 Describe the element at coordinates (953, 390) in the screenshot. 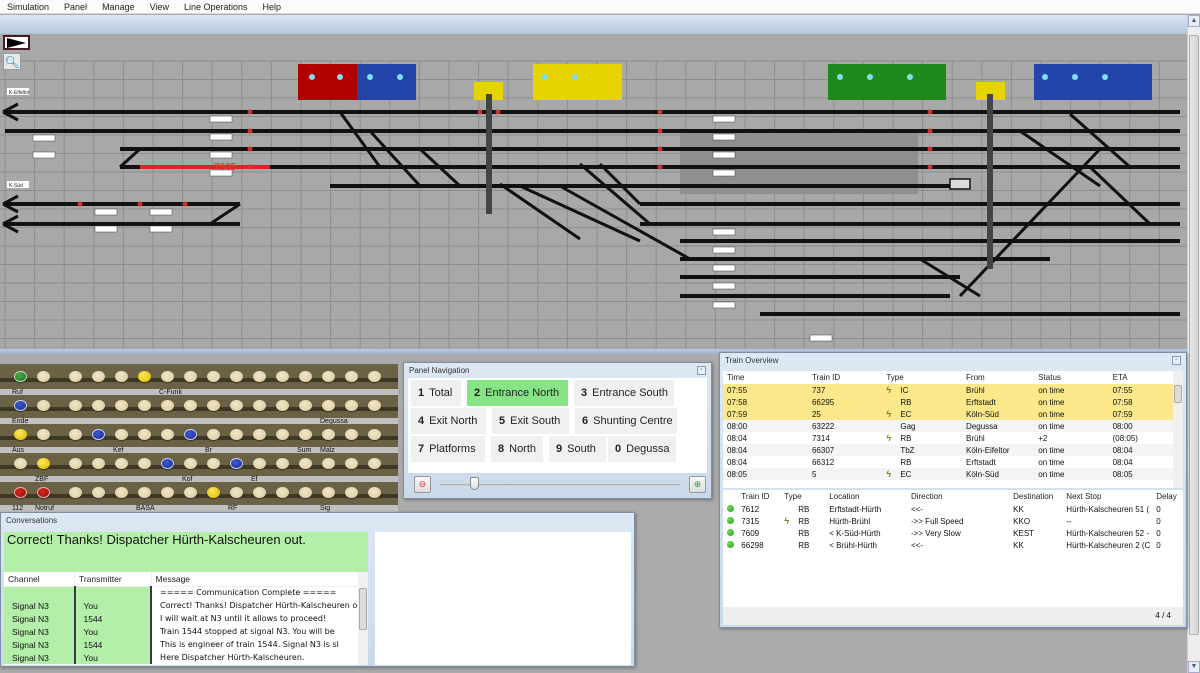

I see `schedule-row: 07:55 737 ϟ IC Brühl on time 07:55` at that location.